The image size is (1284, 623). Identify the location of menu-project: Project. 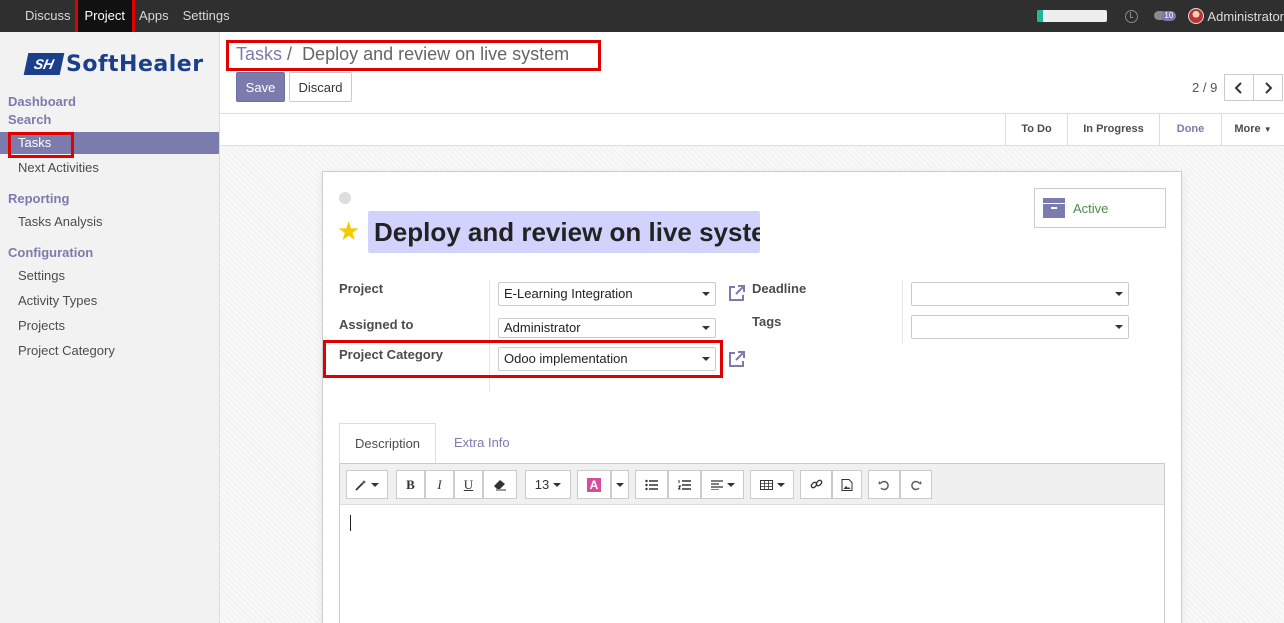
(105, 17).